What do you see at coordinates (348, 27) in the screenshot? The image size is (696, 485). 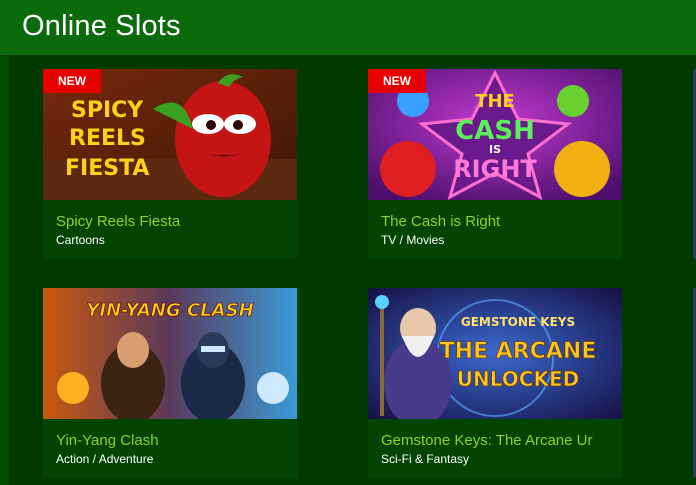 I see `page-header: Online Slots` at bounding box center [348, 27].